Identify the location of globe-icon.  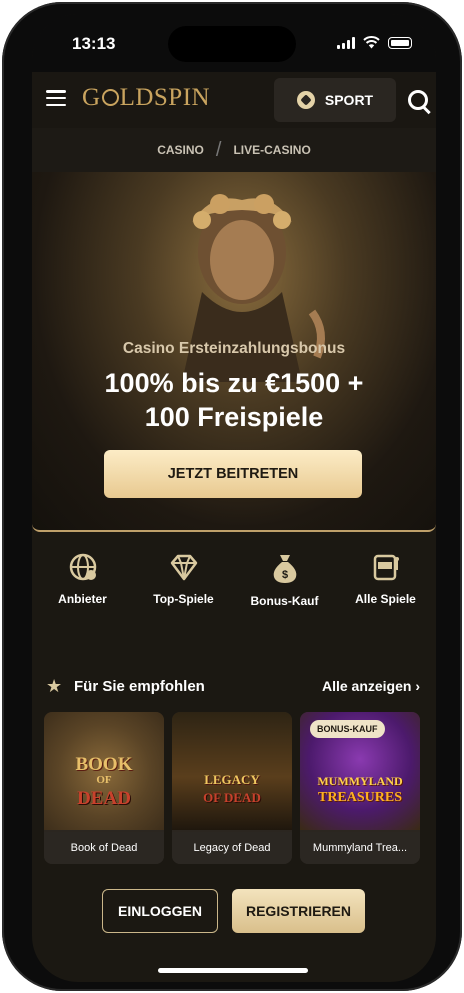
(82, 567).